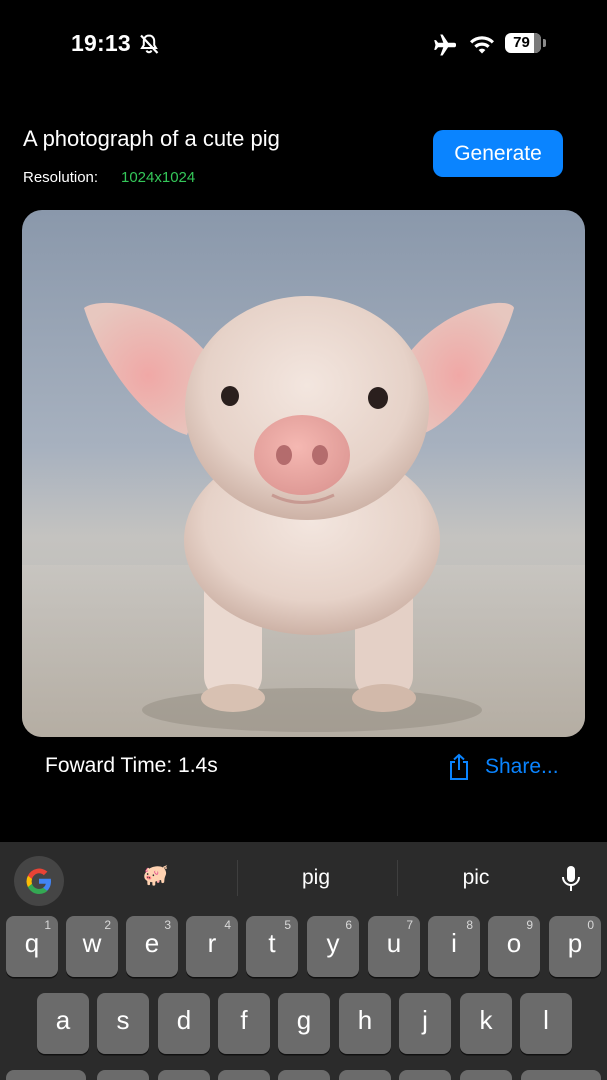 The height and width of the screenshot is (1080, 607). I want to click on key-r: 4r, so click(212, 946).